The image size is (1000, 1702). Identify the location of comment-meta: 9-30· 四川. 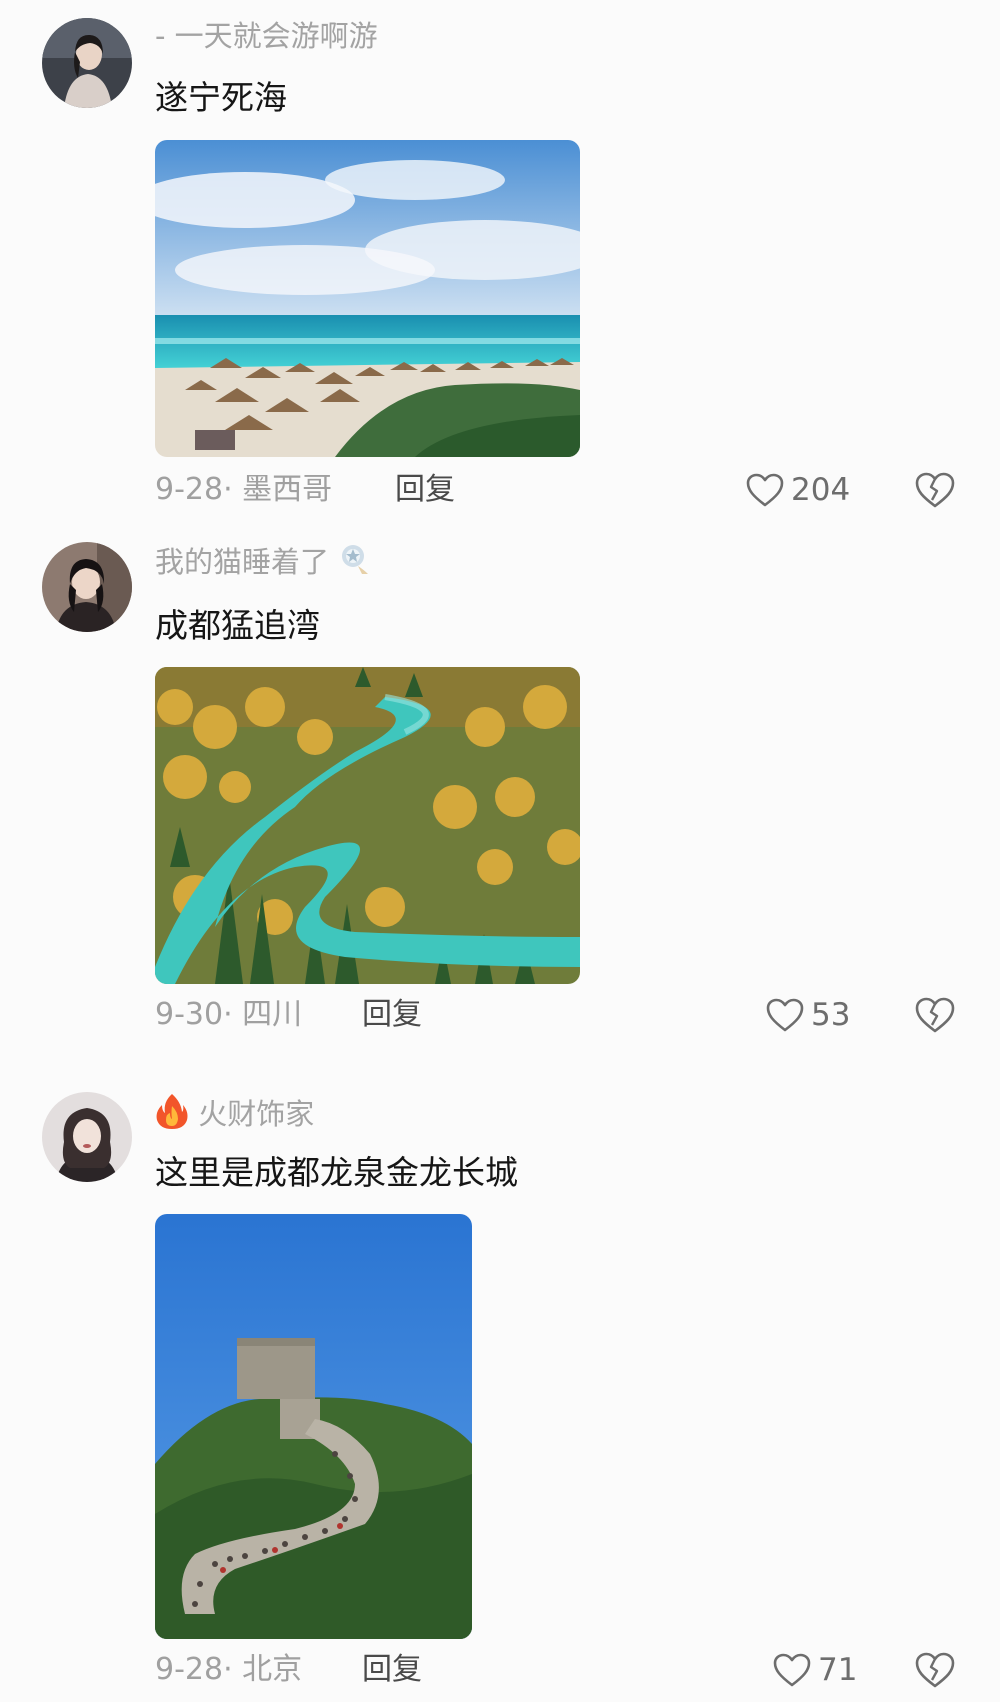
(229, 1014).